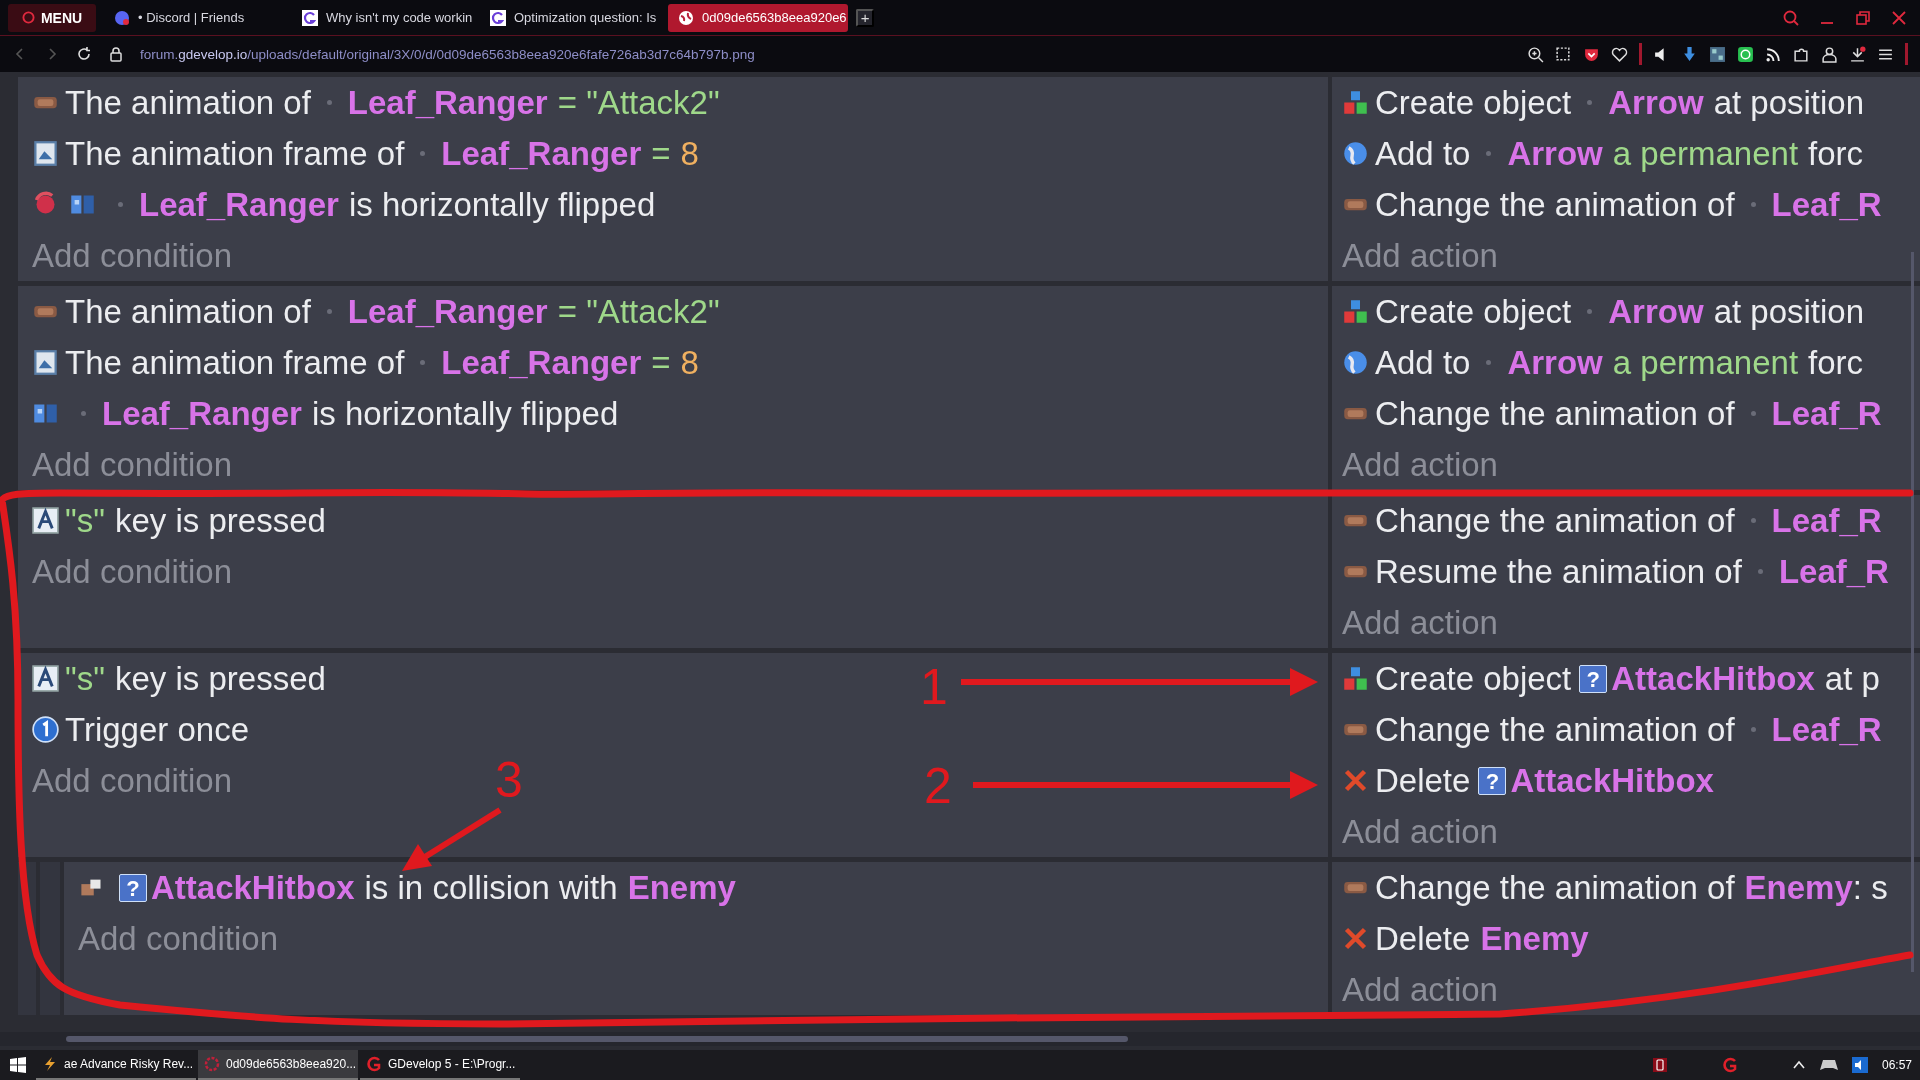 This screenshot has width=1920, height=1080. I want to click on puzzle-icon, so click(1801, 54).